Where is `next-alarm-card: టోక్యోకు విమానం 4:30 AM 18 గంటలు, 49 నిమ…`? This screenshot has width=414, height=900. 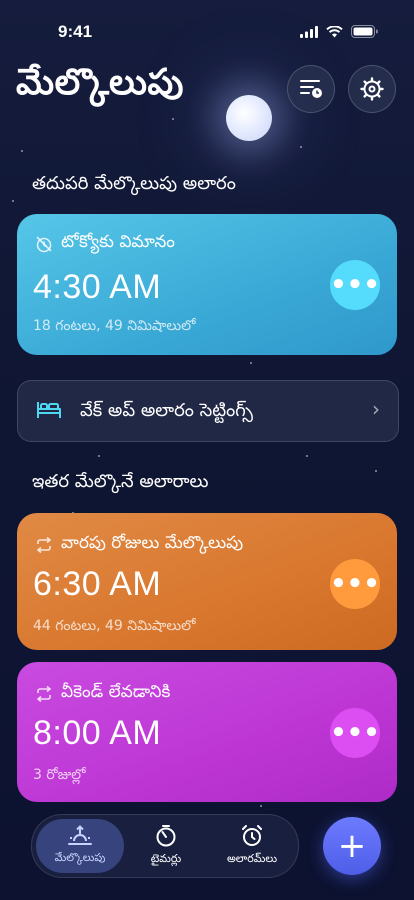
next-alarm-card: టోక్యోకు విమానం 4:30 AM 18 గంటలు, 49 నిమ… is located at coordinates (207, 284).